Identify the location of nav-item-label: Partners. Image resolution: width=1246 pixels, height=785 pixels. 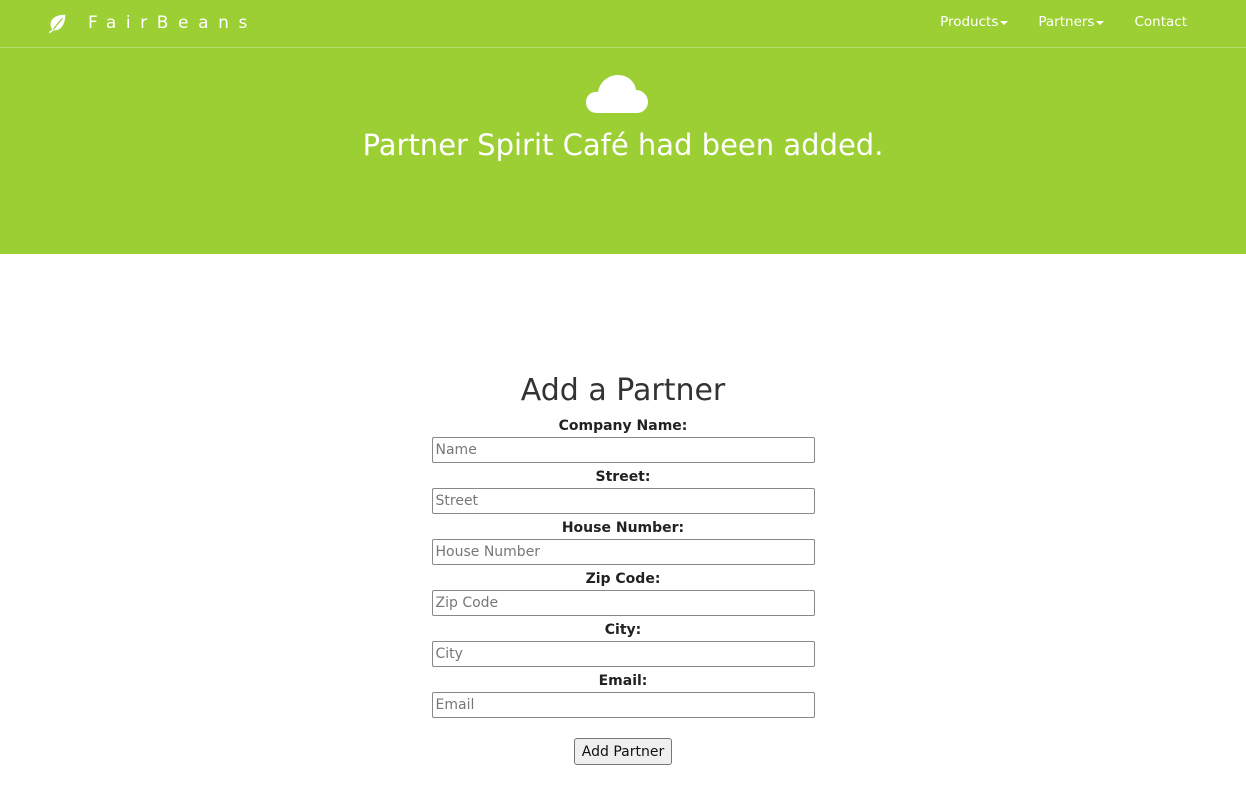
(1066, 22).